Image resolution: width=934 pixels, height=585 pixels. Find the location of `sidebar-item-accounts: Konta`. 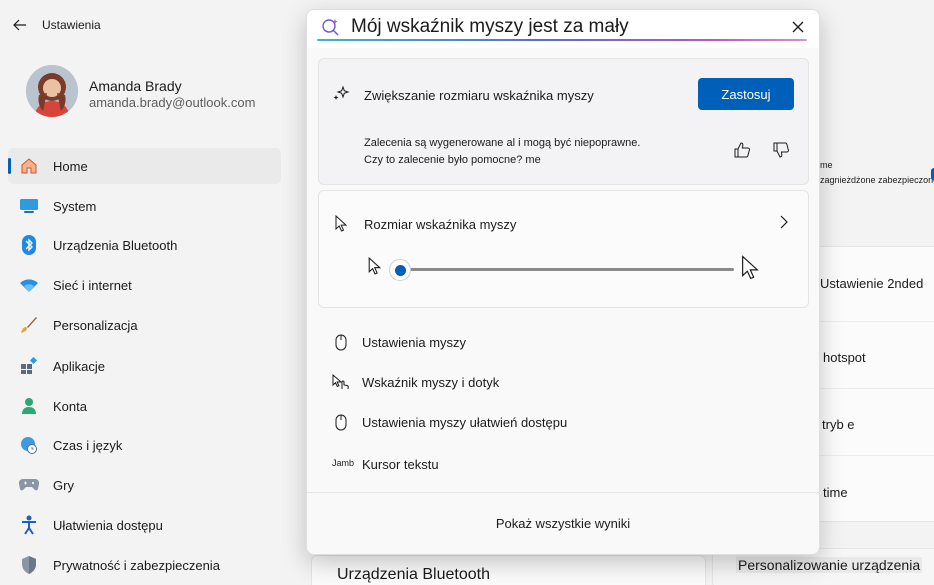

sidebar-item-accounts: Konta is located at coordinates (144, 406).